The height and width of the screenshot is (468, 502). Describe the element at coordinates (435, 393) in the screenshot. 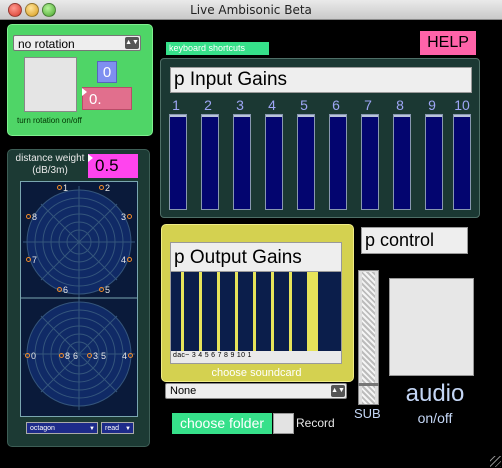

I see `audio-label: audio` at that location.